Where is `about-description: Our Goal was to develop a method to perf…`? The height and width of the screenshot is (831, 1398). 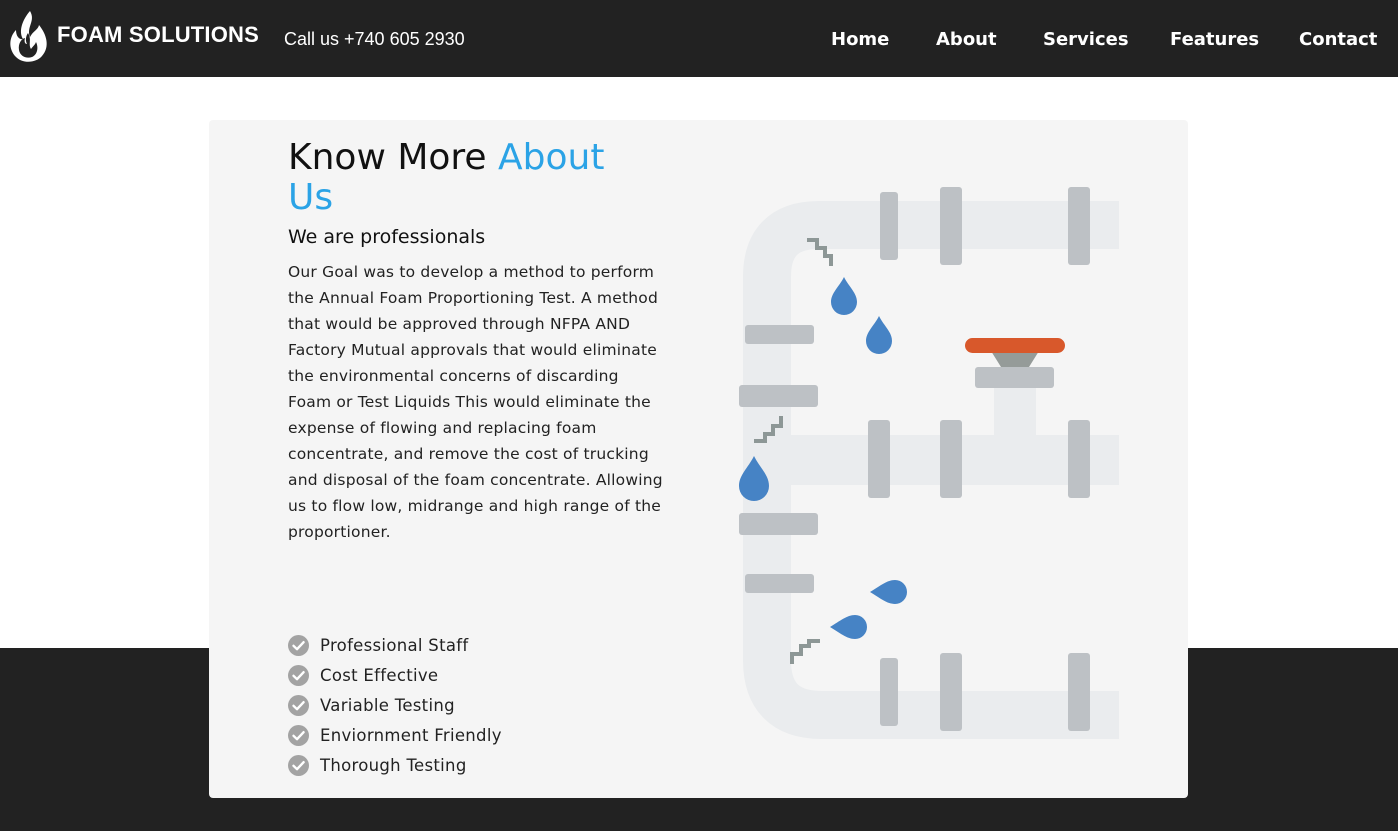 about-description: Our Goal was to develop a method to perf… is located at coordinates (475, 402).